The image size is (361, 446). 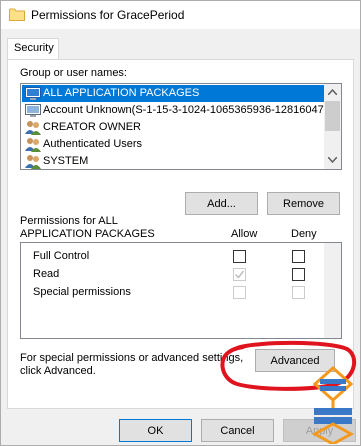 What do you see at coordinates (298, 274) in the screenshot?
I see `deny-read-checkbox` at bounding box center [298, 274].